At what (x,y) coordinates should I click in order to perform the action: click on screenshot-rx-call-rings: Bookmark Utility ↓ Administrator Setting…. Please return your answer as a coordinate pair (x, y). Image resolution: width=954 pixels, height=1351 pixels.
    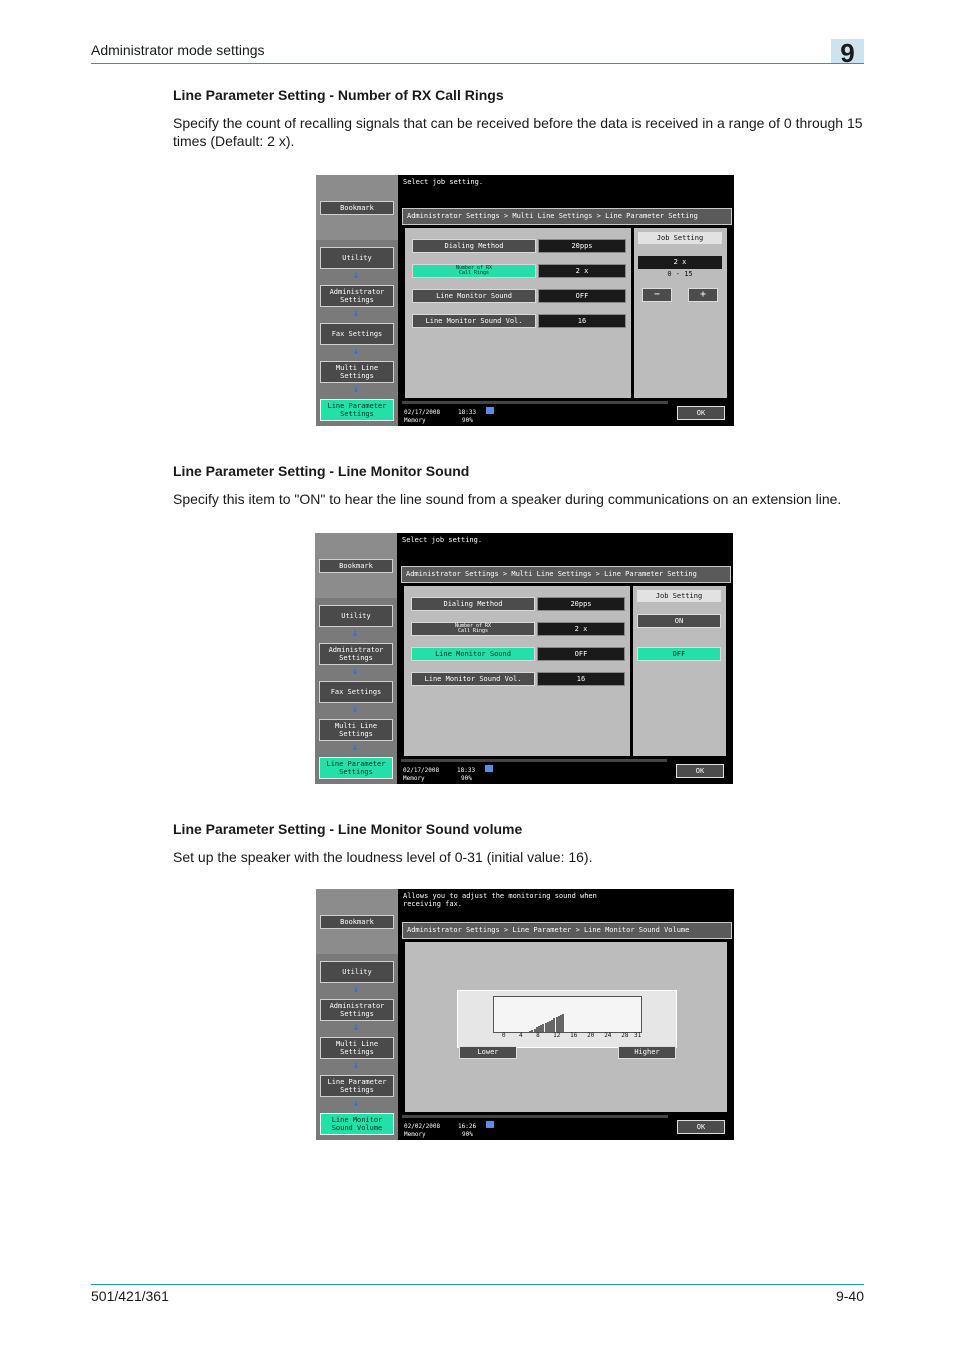
    Looking at the image, I should click on (525, 300).